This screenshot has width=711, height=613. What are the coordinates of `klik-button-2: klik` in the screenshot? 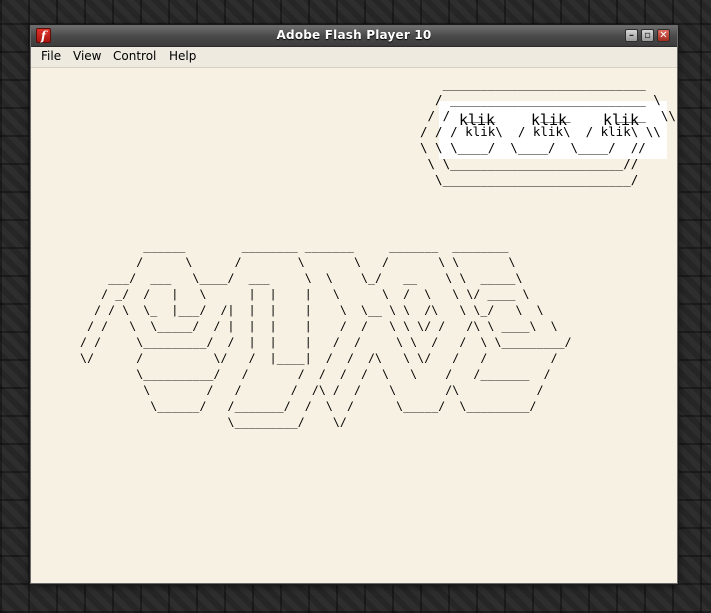 It's located at (549, 120).